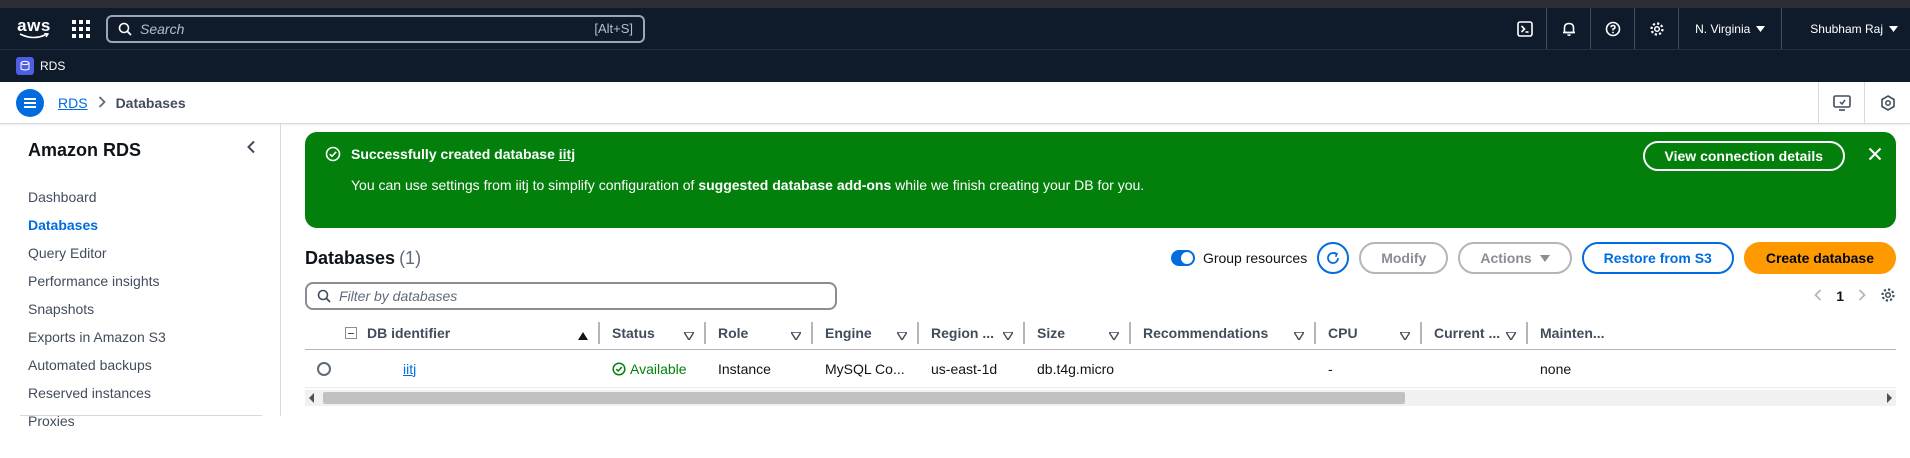 The image size is (1910, 458). What do you see at coordinates (468, 369) in the screenshot?
I see `db-identifier-cell: iitj` at bounding box center [468, 369].